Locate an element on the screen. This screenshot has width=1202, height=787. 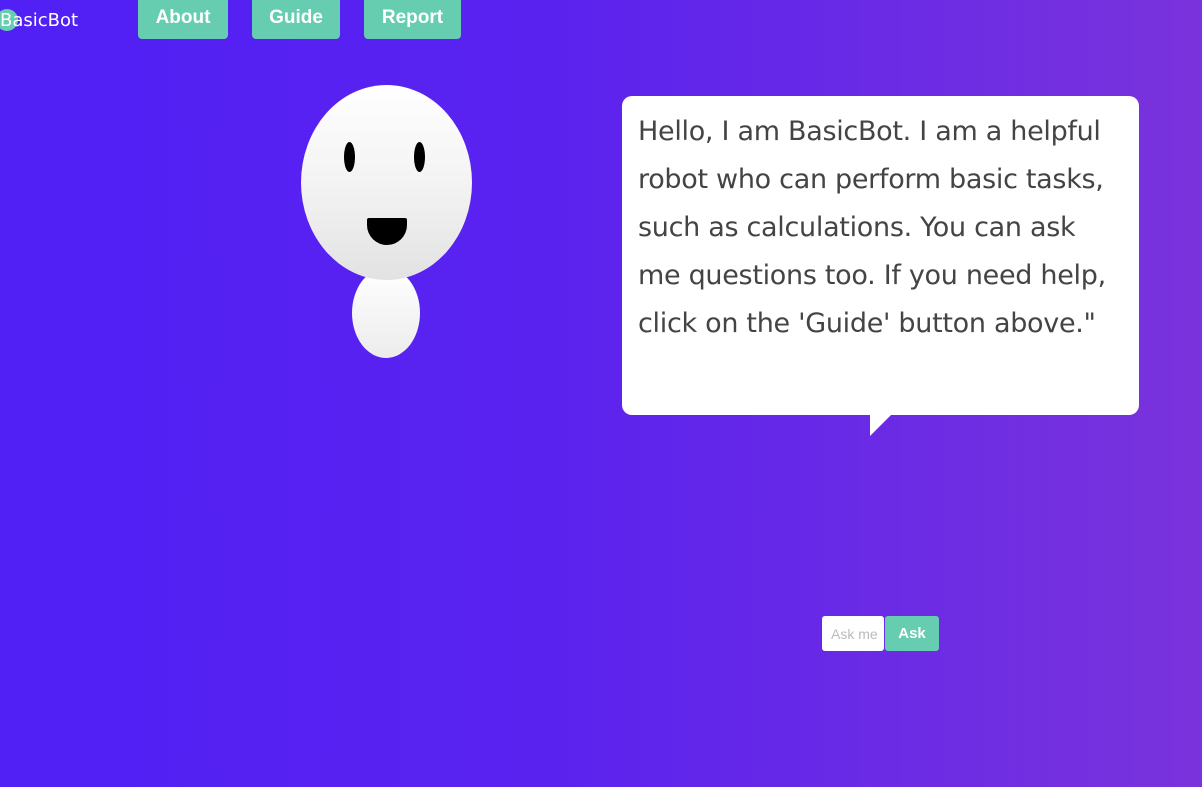
robot-right-eye is located at coordinates (419, 157).